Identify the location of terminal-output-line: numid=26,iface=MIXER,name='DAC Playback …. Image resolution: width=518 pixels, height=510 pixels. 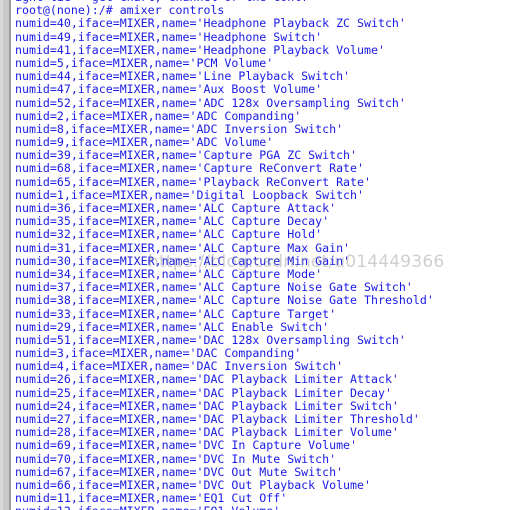
(207, 379).